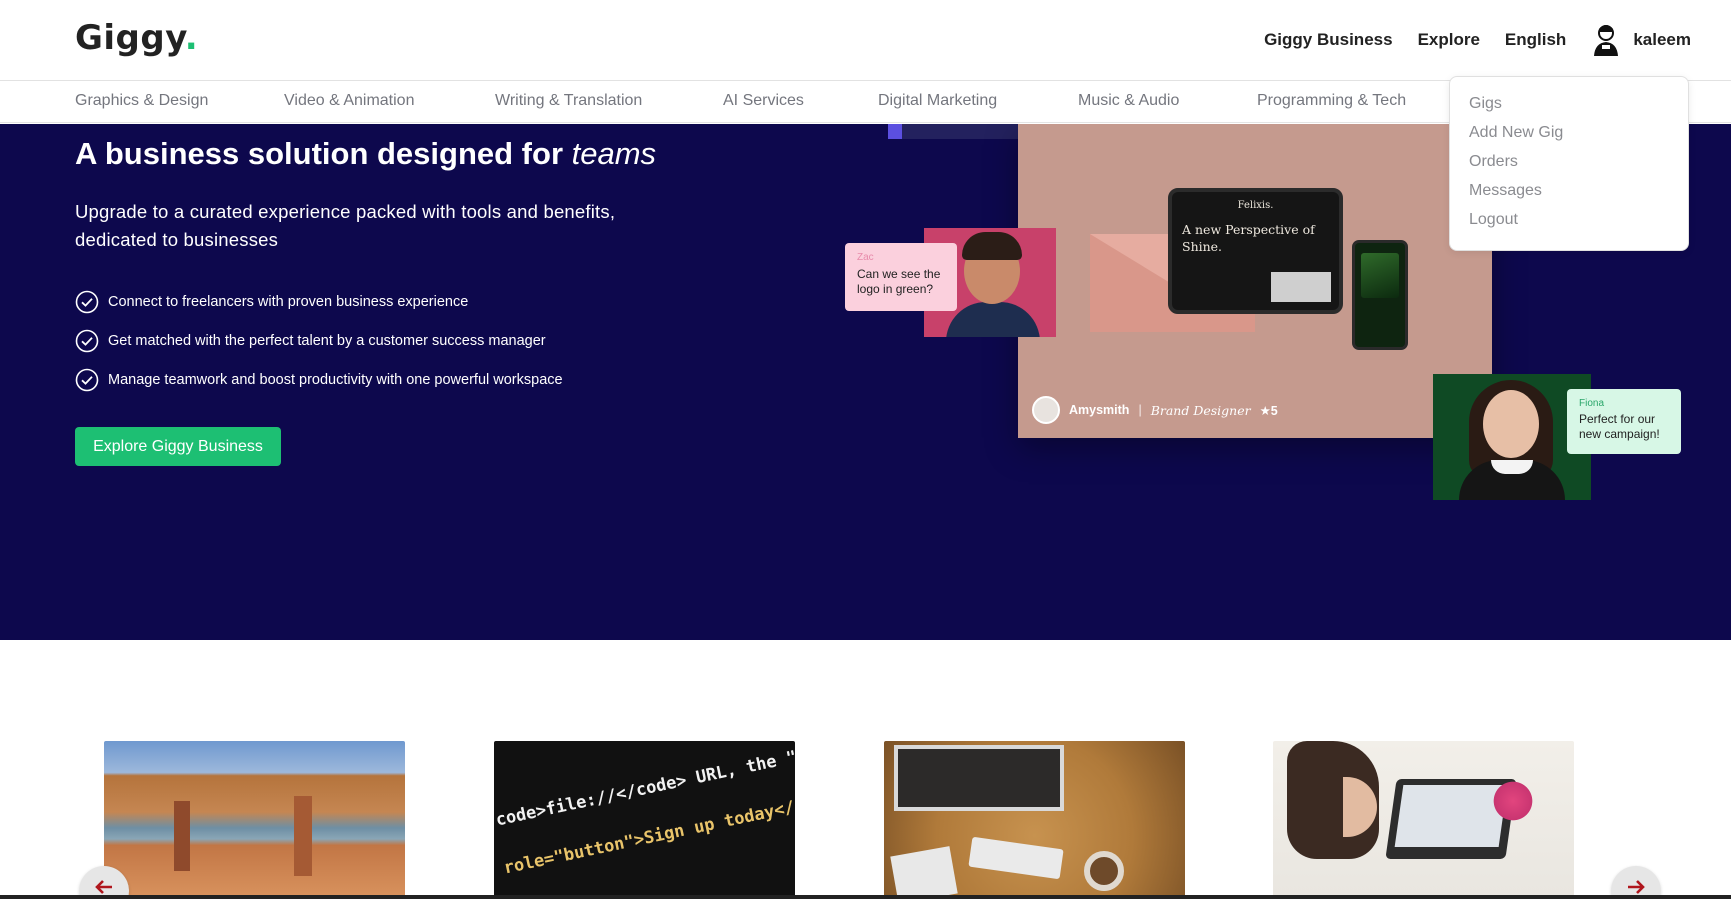  Describe the element at coordinates (136, 38) in the screenshot. I see `logo: Giggy.` at that location.